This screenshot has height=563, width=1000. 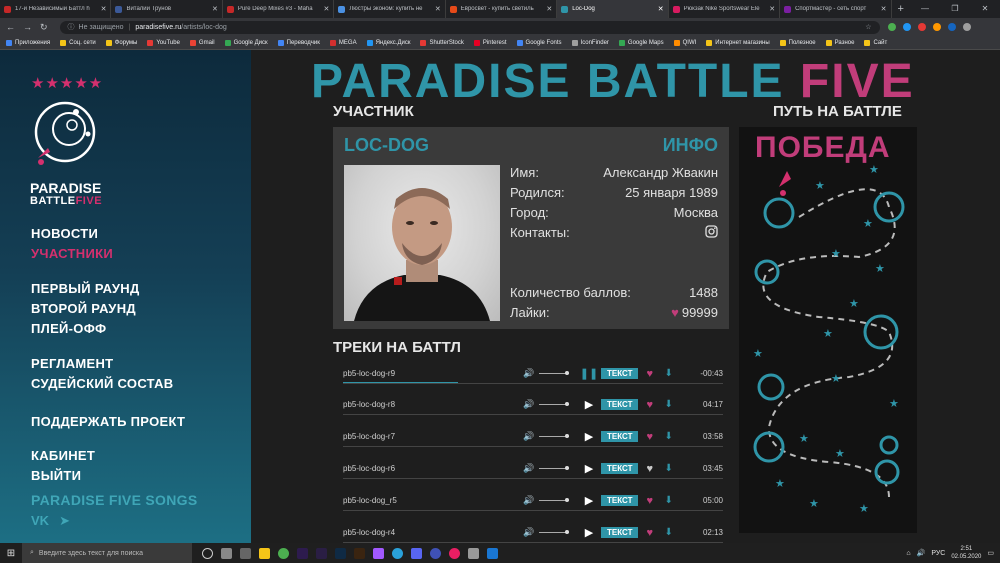 What do you see at coordinates (246, 42) in the screenshot?
I see `bookmark-item: Google Диск` at bounding box center [246, 42].